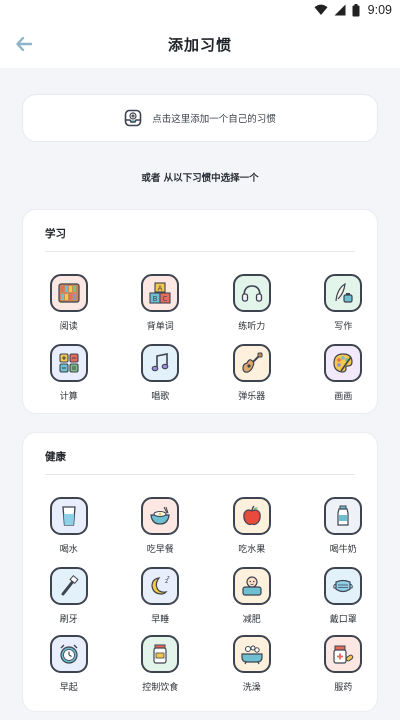 This screenshot has width=400, height=720. Describe the element at coordinates (251, 688) in the screenshot. I see `habit-label: 洗澡` at that location.